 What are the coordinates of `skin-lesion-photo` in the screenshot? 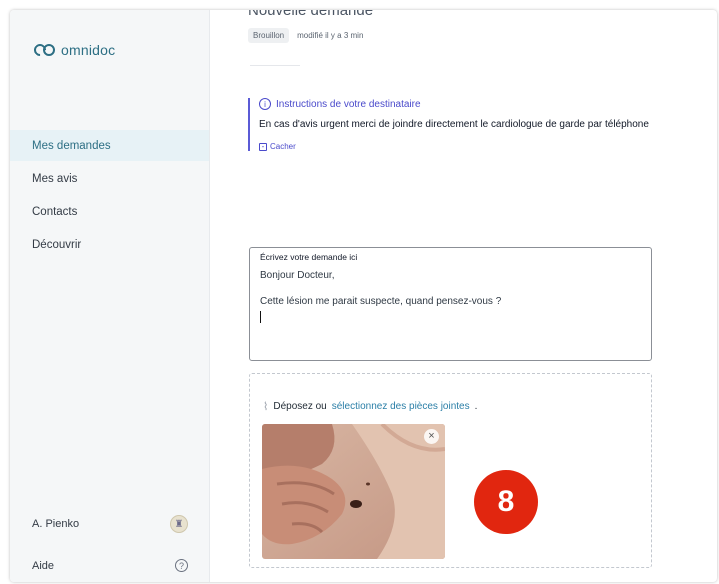 It's located at (353, 491).